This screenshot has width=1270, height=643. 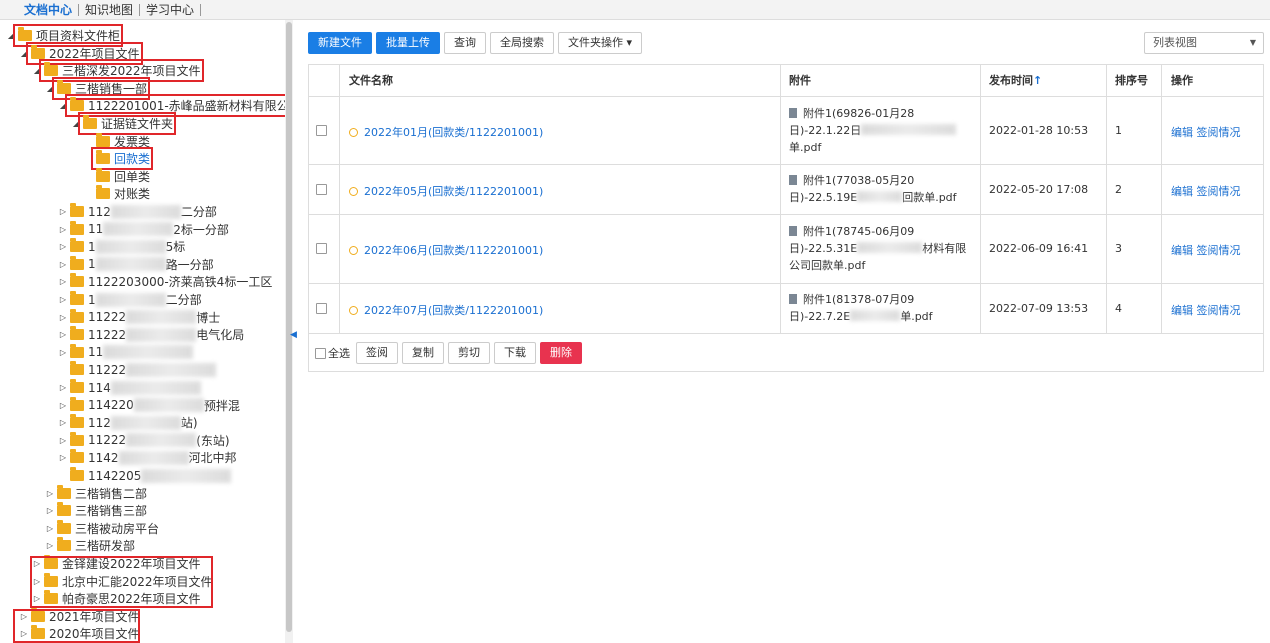 What do you see at coordinates (116, 598) in the screenshot?
I see `tree-node: ▷ 帕奇豪思2022年项目文件` at bounding box center [116, 598].